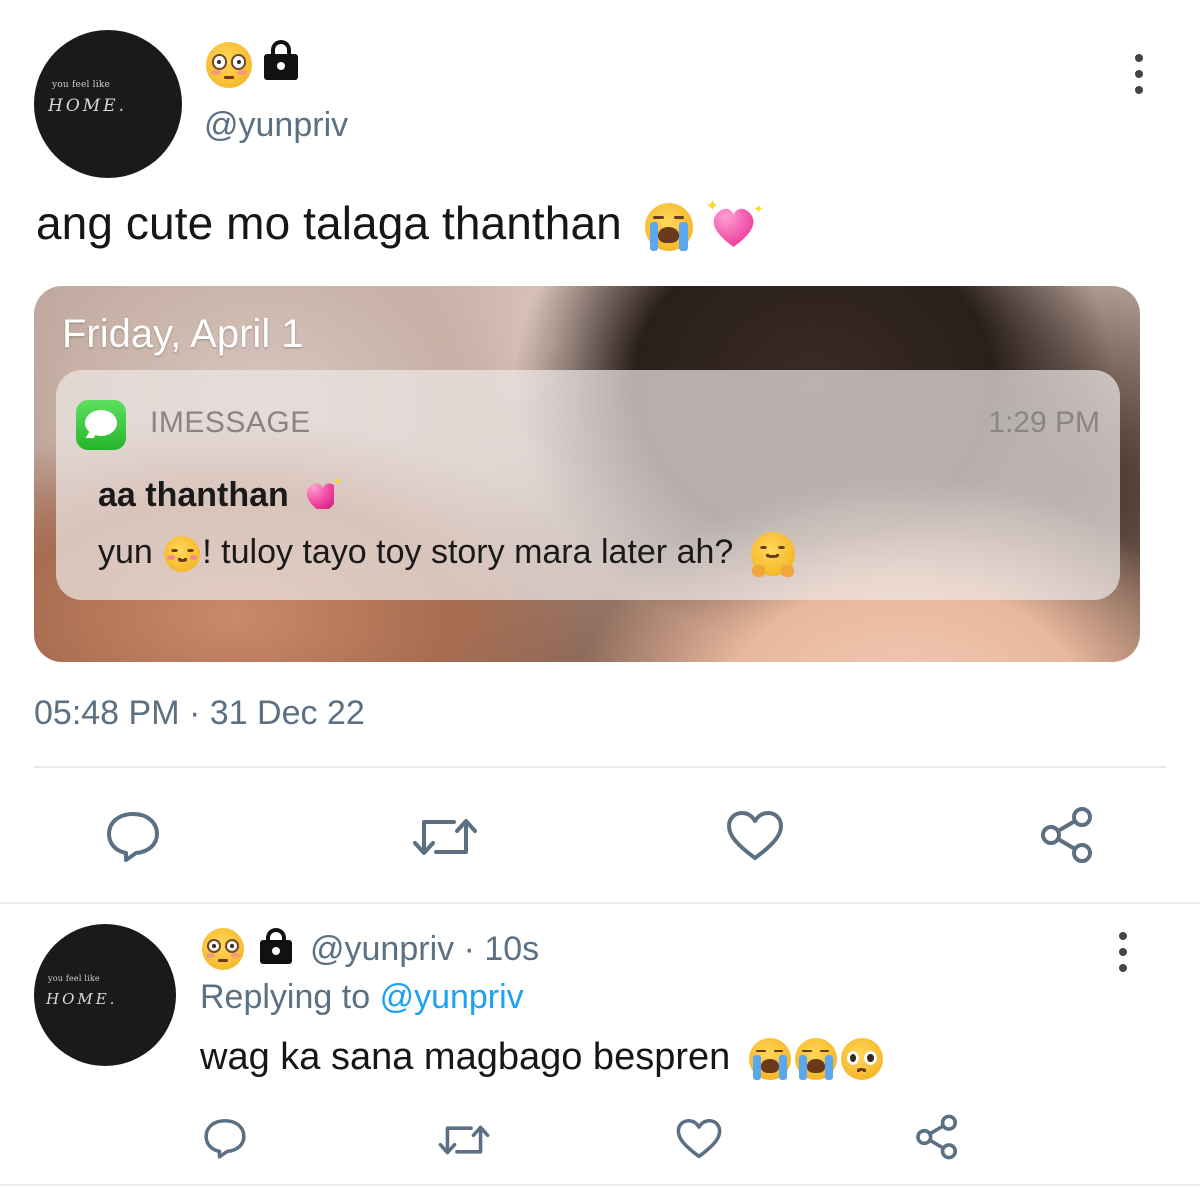  What do you see at coordinates (193, 495) in the screenshot?
I see `notification-title-text: aa thanthan` at bounding box center [193, 495].